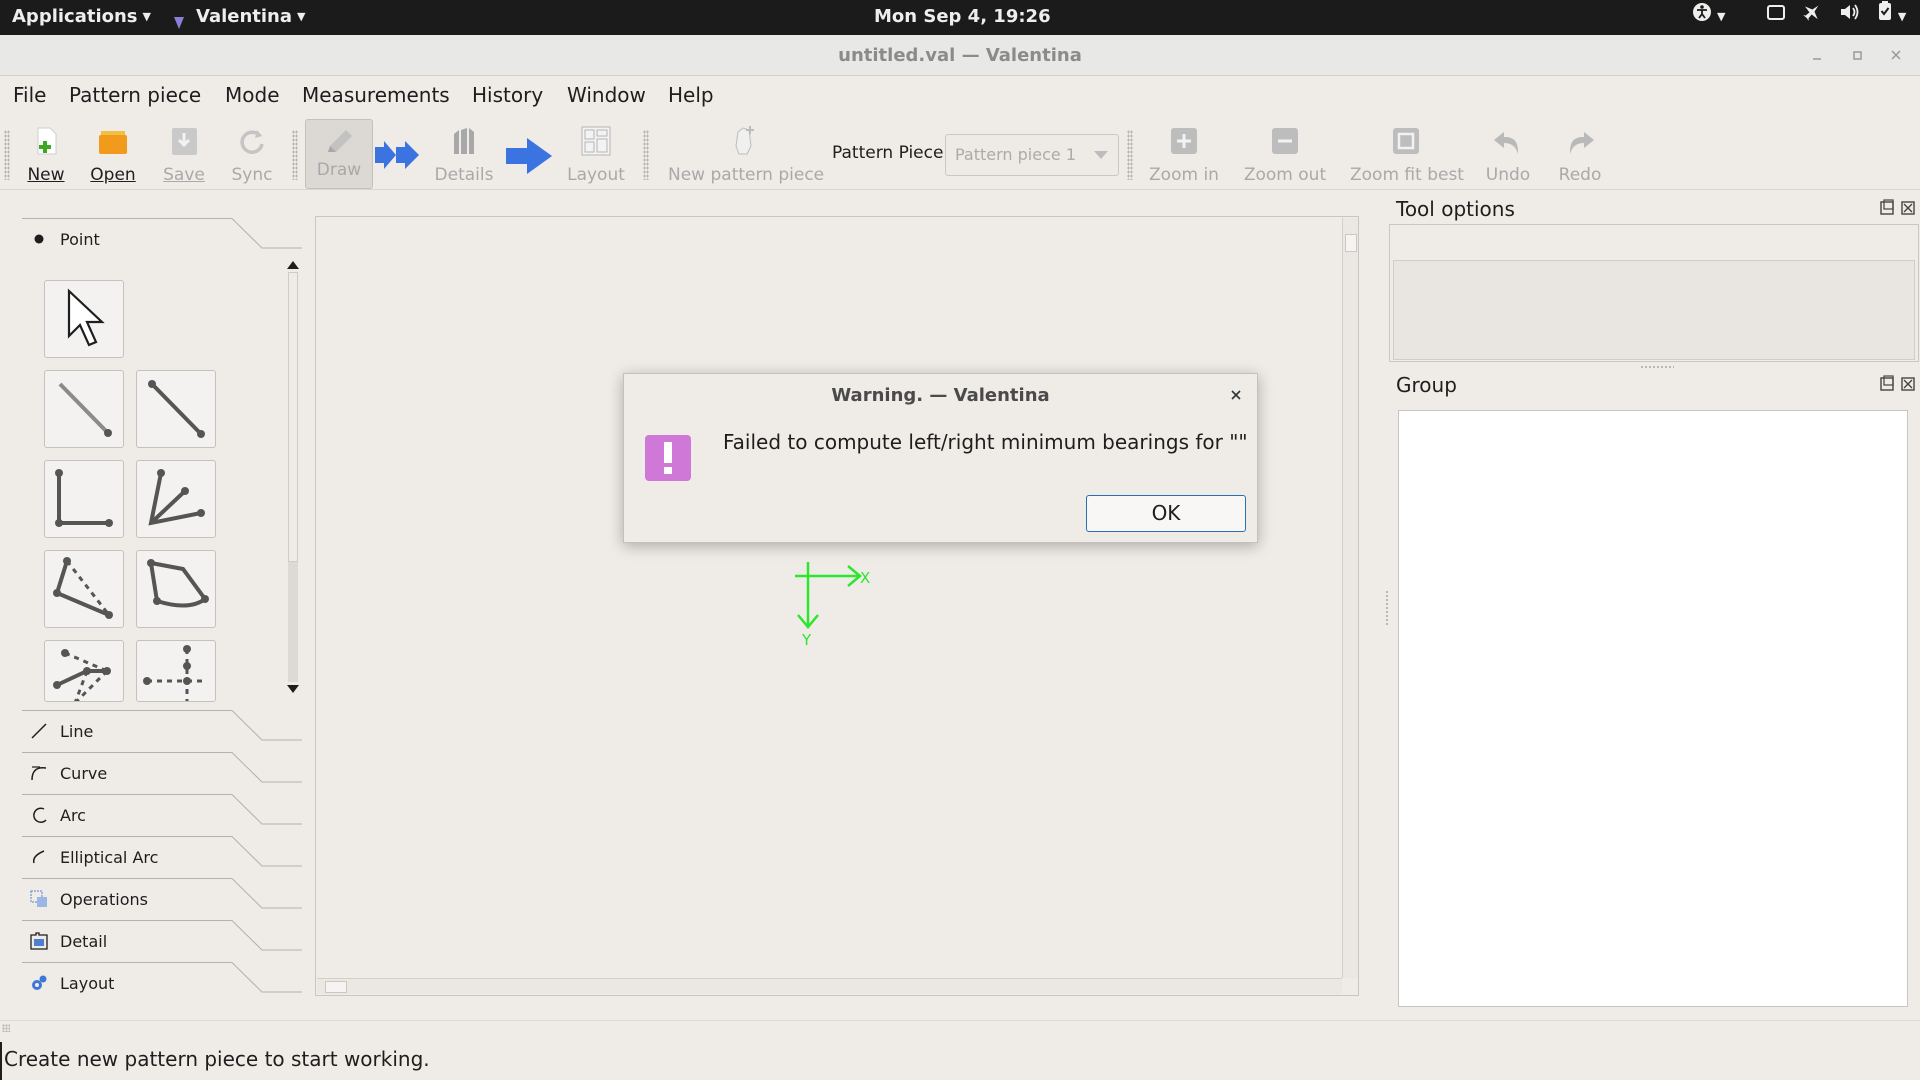  Describe the element at coordinates (606, 95) in the screenshot. I see `menu-window: Window` at that location.